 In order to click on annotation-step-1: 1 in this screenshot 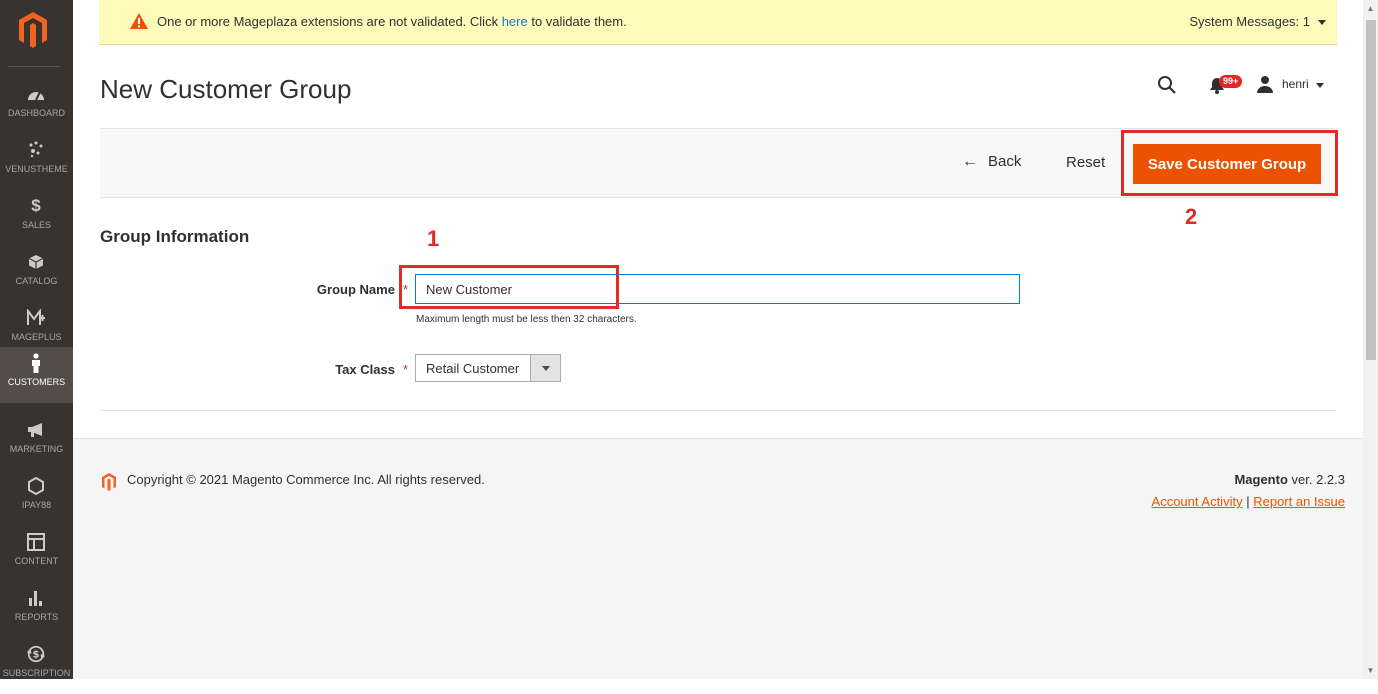, I will do `click(433, 238)`.